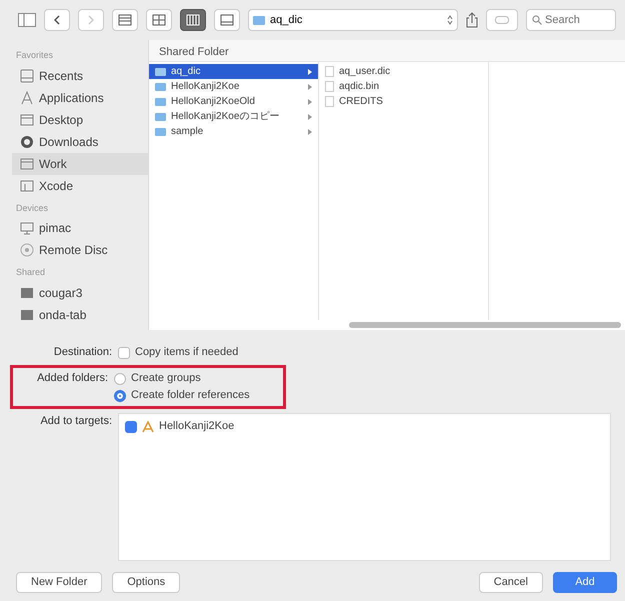 The width and height of the screenshot is (625, 601). What do you see at coordinates (32, 208) in the screenshot?
I see `sidebar-heading: Devices` at bounding box center [32, 208].